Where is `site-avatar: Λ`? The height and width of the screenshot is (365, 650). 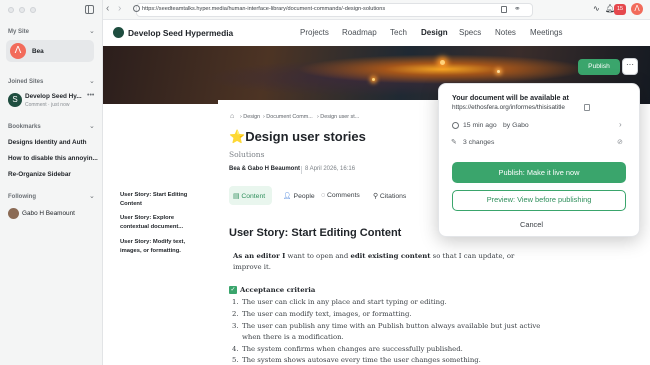 site-avatar: Λ is located at coordinates (18, 51).